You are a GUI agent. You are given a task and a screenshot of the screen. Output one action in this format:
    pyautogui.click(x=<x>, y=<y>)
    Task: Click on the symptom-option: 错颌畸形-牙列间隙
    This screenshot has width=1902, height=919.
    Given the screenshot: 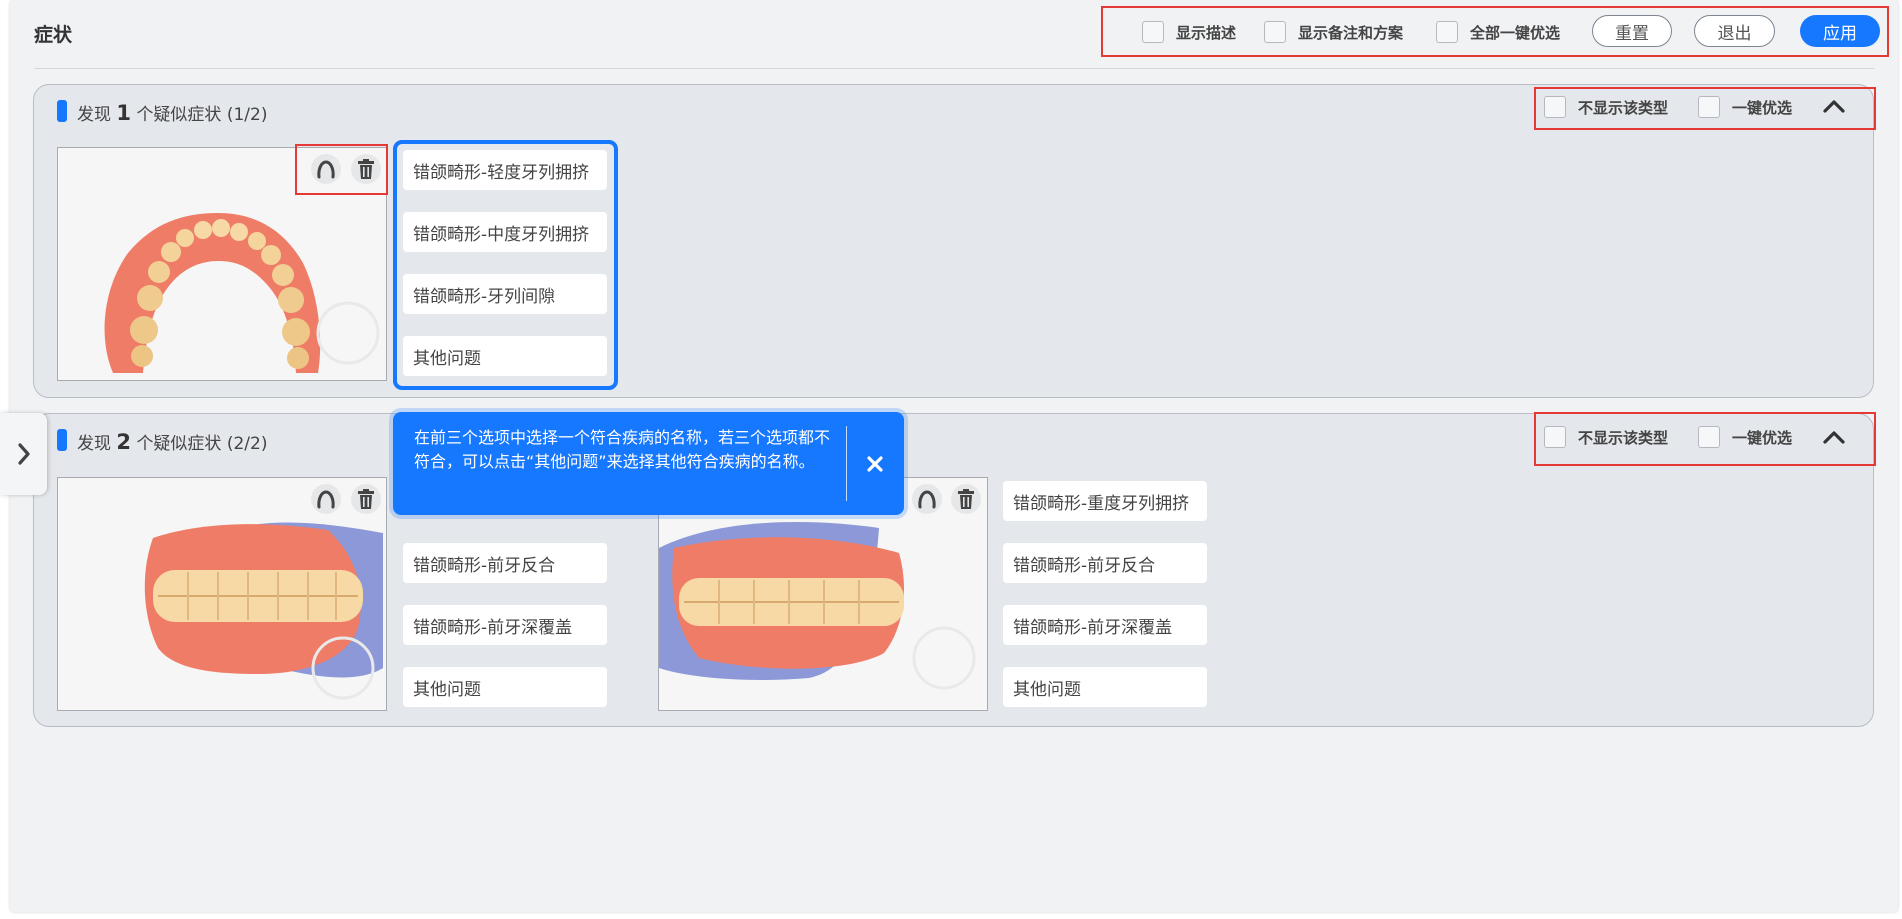 What is the action you would take?
    pyautogui.click(x=505, y=294)
    